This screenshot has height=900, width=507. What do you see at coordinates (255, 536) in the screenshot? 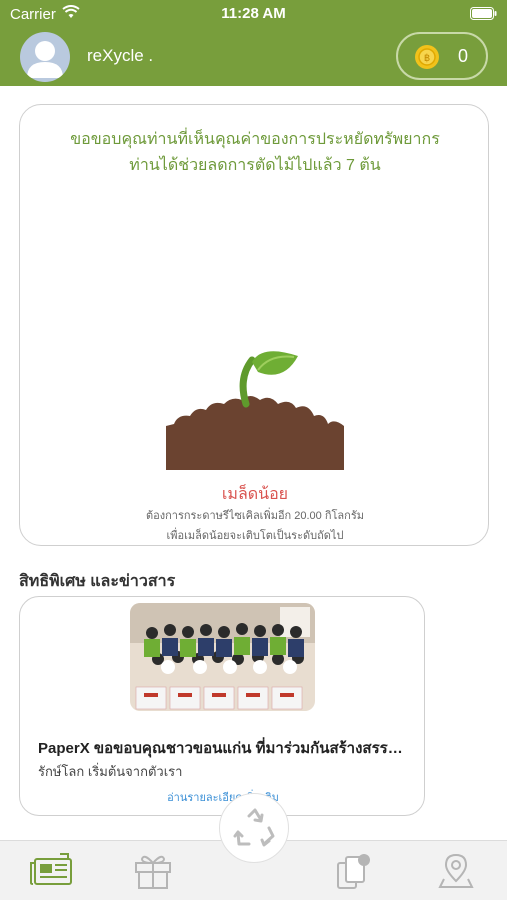
I see `level-next-text: เพื่อเมล็ดน้อยจะเติบโตเป็นระดับถัดไป` at bounding box center [255, 536].